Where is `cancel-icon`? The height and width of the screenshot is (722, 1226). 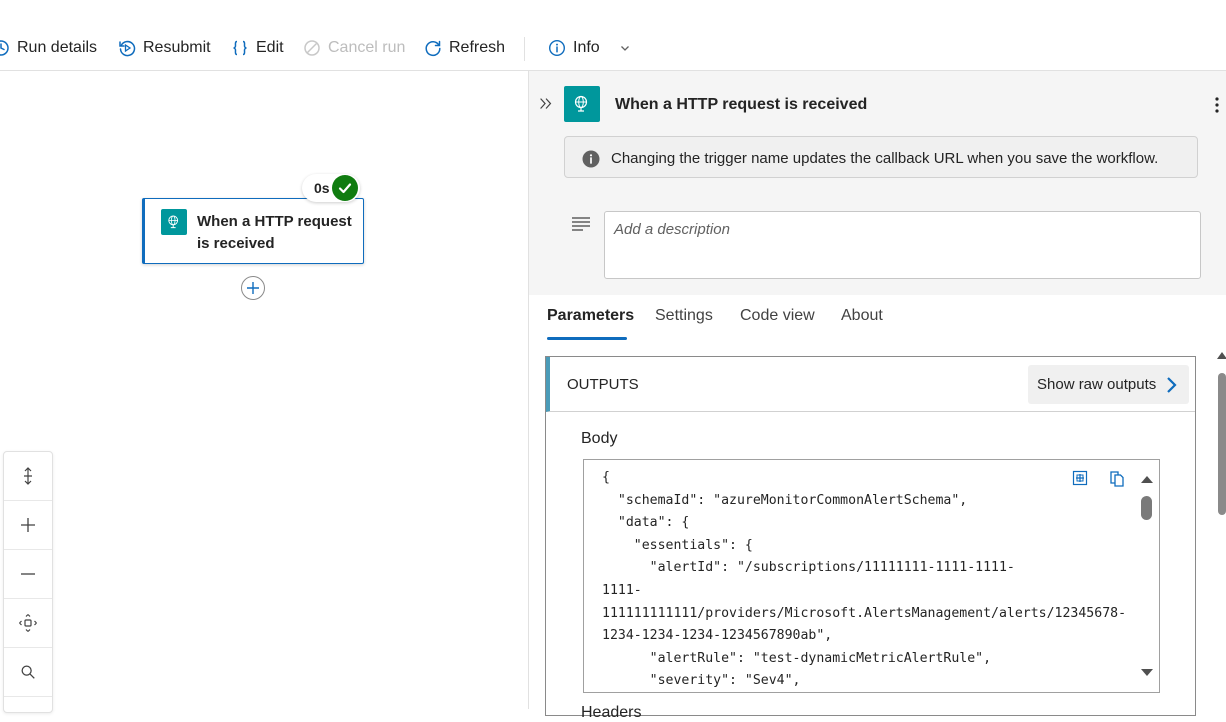
cancel-icon is located at coordinates (312, 48).